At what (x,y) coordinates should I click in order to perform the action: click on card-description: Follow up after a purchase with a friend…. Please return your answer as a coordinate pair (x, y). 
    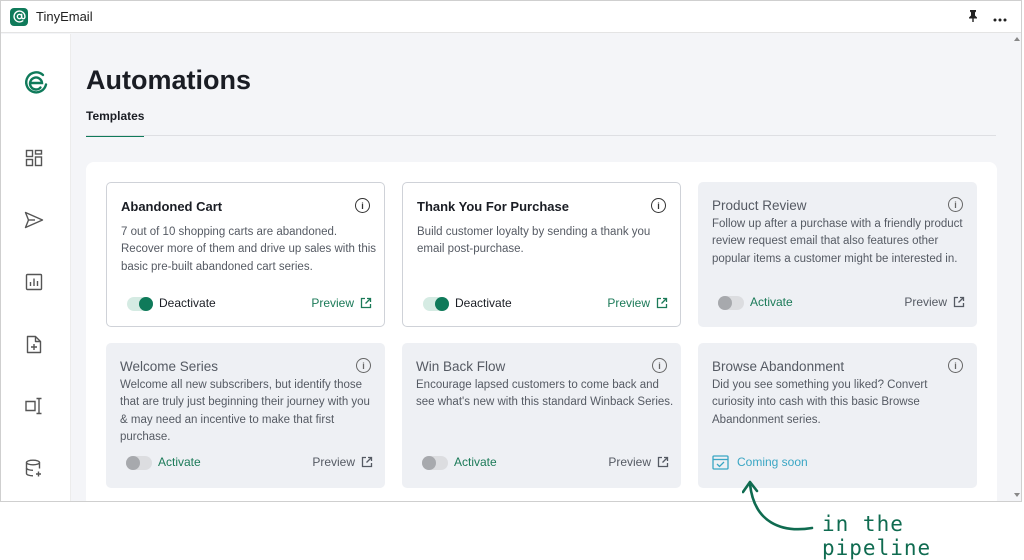
    Looking at the image, I should click on (837, 241).